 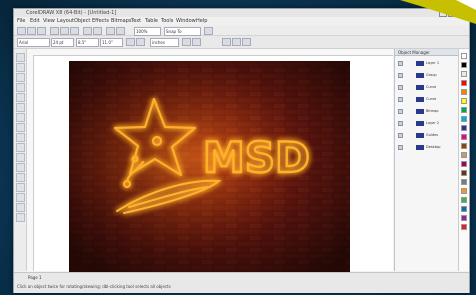 I want to click on menu-file: File, so click(x=21, y=21).